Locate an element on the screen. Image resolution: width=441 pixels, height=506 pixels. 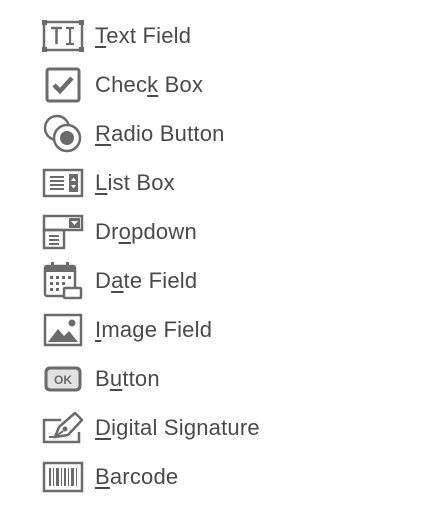
check-box-icon is located at coordinates (63, 85).